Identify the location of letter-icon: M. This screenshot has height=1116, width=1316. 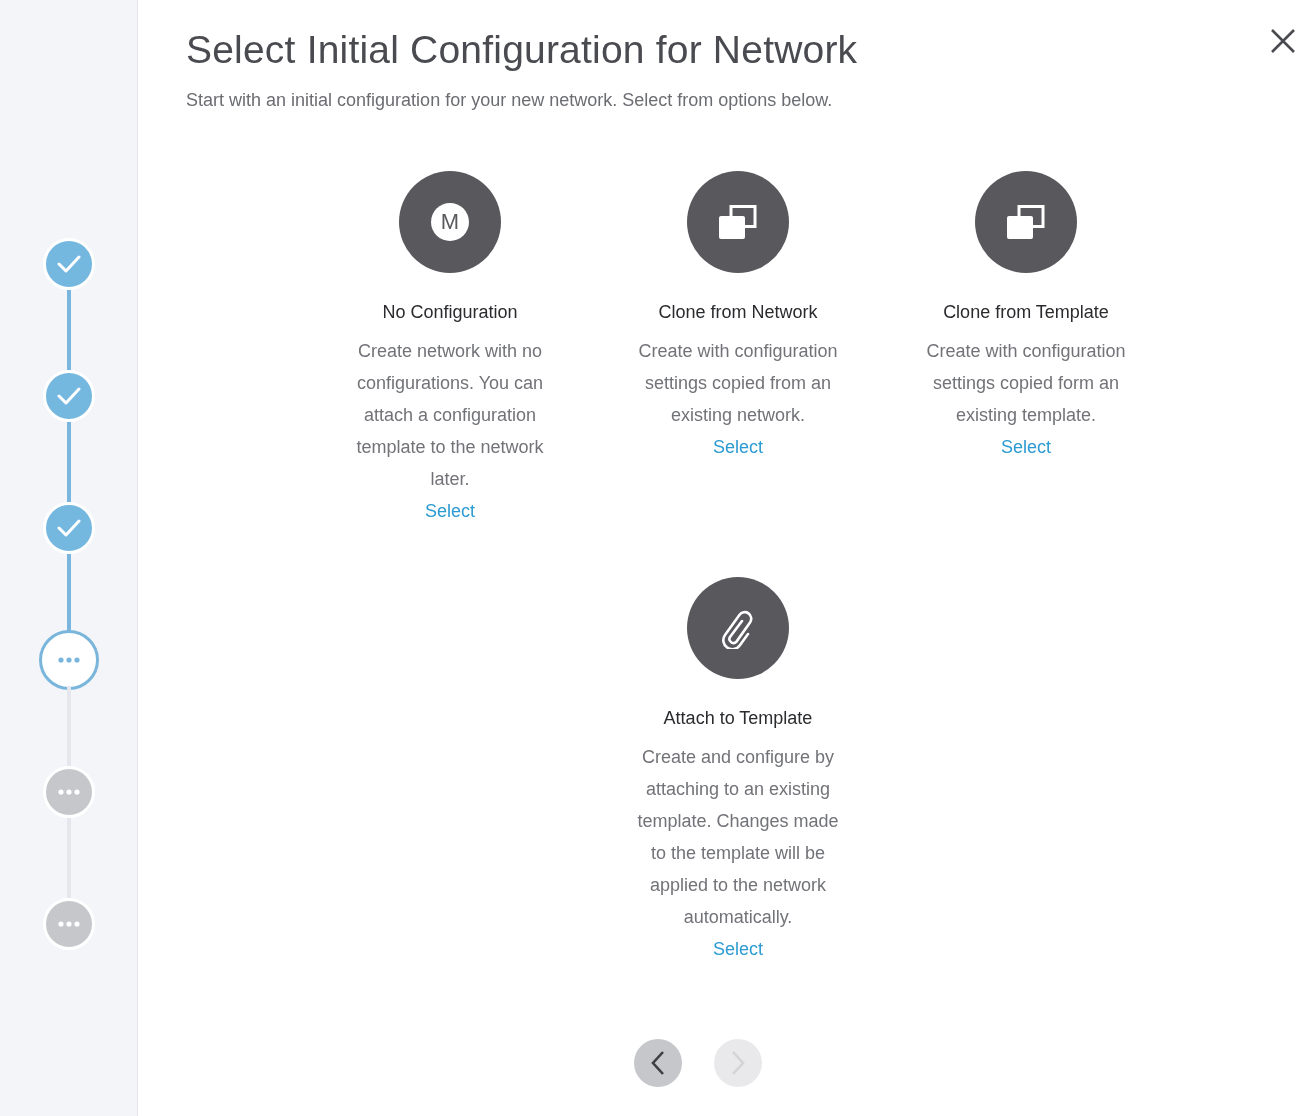
(450, 222).